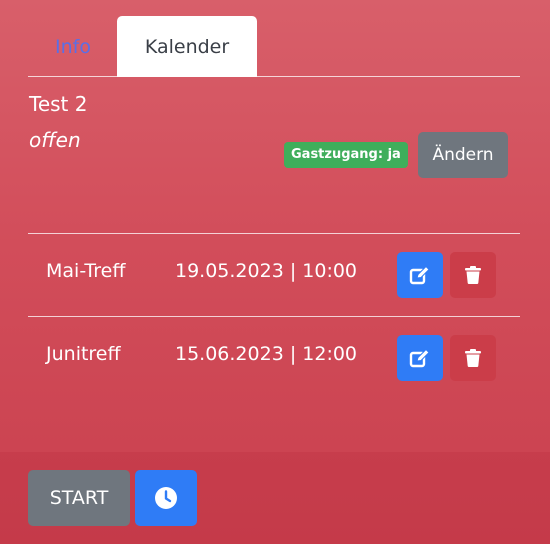 This screenshot has width=550, height=544. Describe the element at coordinates (266, 354) in the screenshot. I see `entry-datetime: 15.06.2023 | 12:00` at that location.